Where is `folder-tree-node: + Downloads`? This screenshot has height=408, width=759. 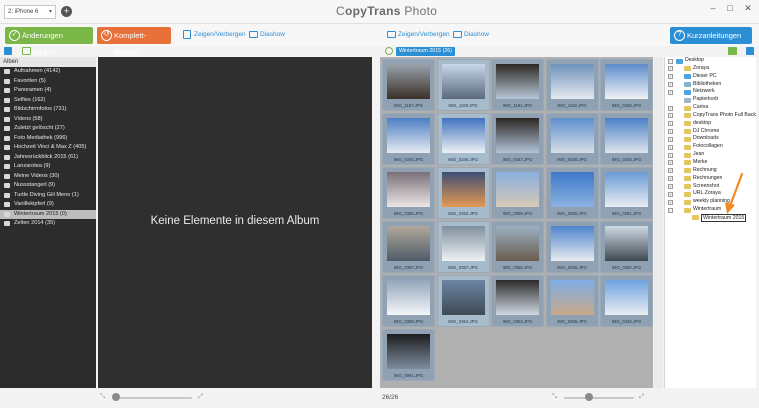 folder-tree-node: + Downloads is located at coordinates (710, 139).